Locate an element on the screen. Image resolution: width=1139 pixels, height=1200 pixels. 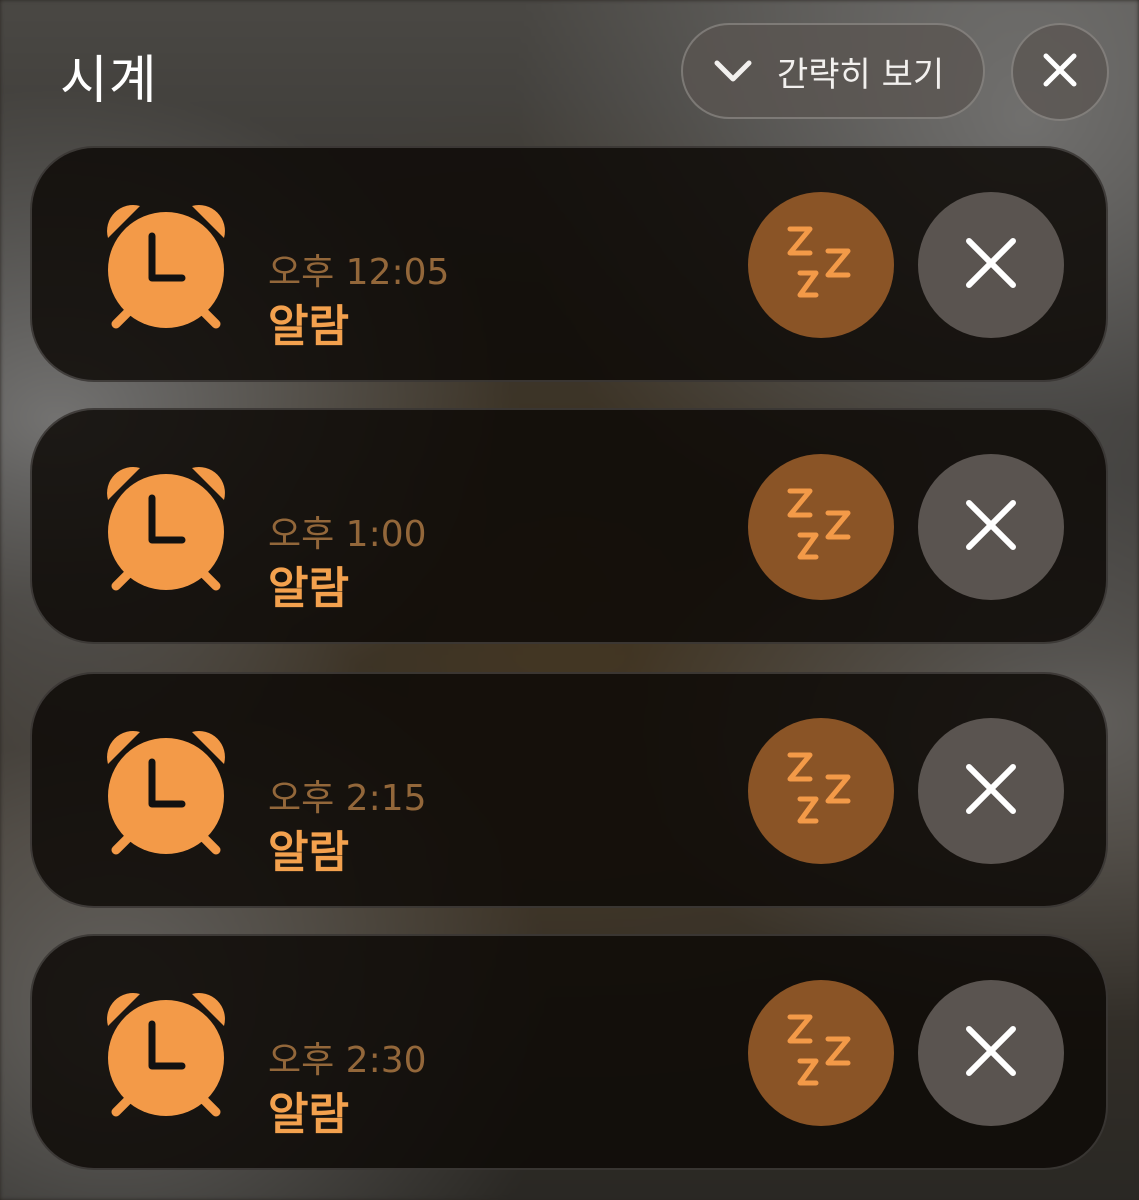
alarm-time: 오후 12:05 is located at coordinates (359, 272).